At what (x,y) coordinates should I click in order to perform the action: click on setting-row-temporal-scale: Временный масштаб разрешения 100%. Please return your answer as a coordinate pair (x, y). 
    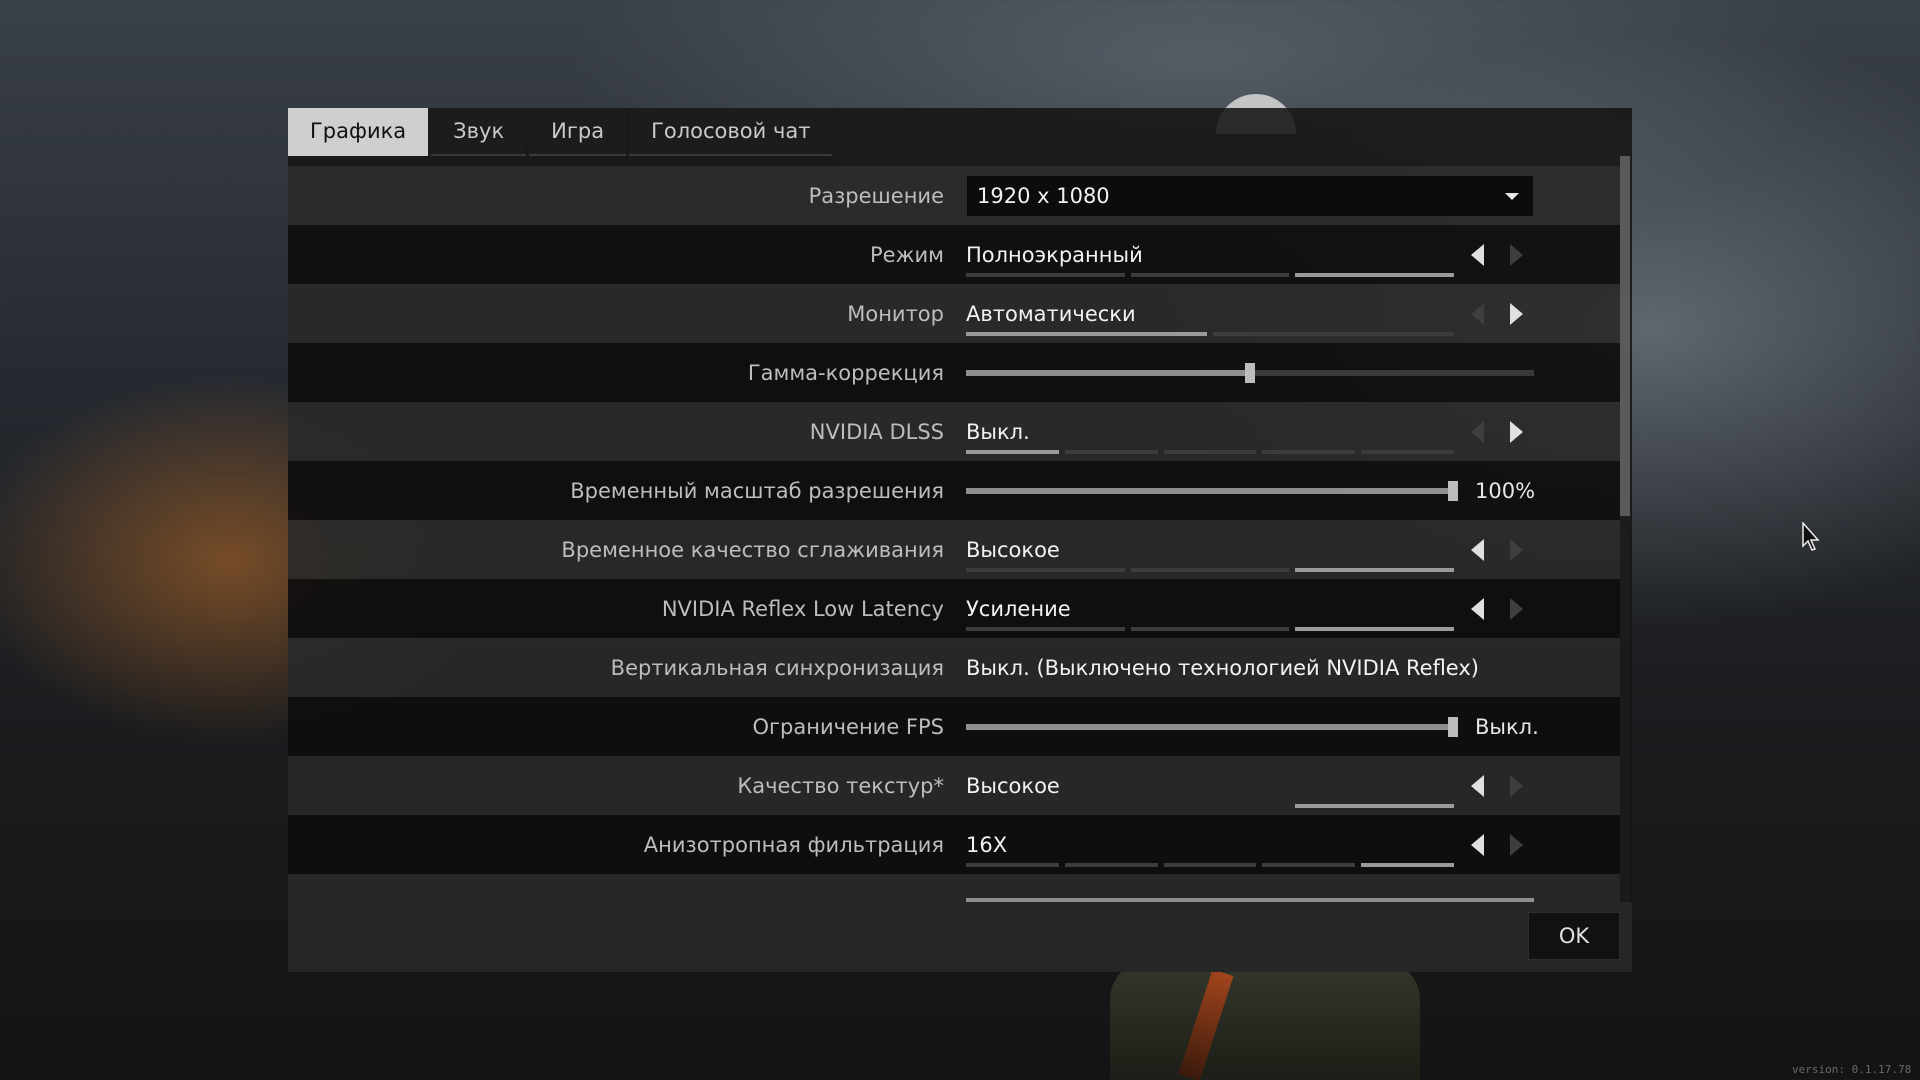
    Looking at the image, I should click on (954, 490).